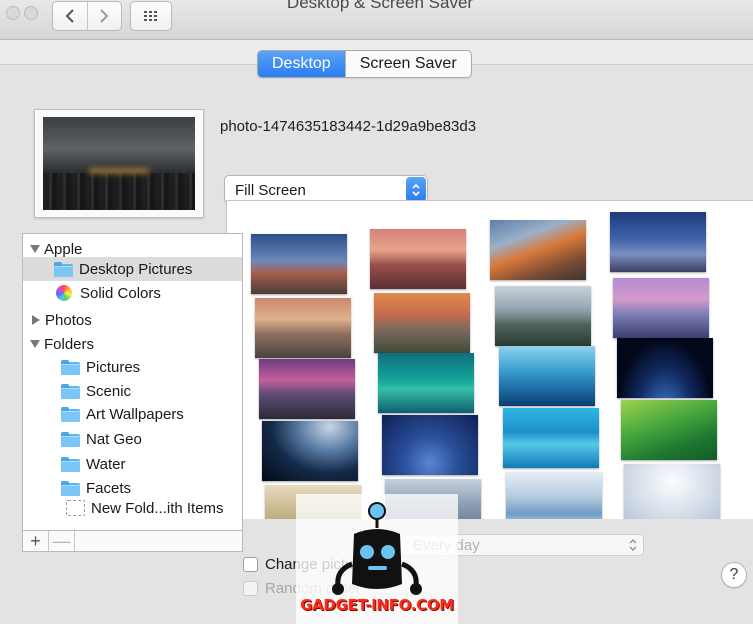 Image resolution: width=753 pixels, height=624 pixels. I want to click on back-button, so click(70, 16).